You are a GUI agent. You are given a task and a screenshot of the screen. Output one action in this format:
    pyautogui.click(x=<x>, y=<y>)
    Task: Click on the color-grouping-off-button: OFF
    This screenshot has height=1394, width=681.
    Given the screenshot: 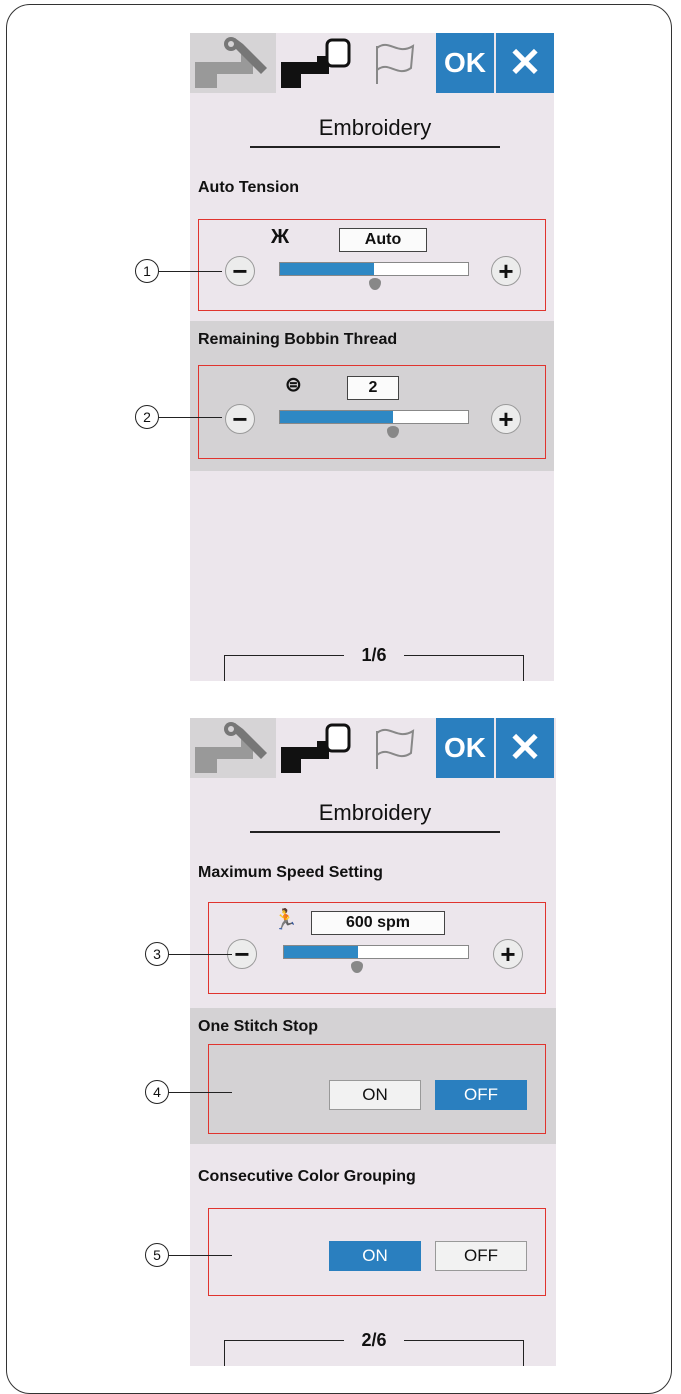 What is the action you would take?
    pyautogui.click(x=481, y=1256)
    